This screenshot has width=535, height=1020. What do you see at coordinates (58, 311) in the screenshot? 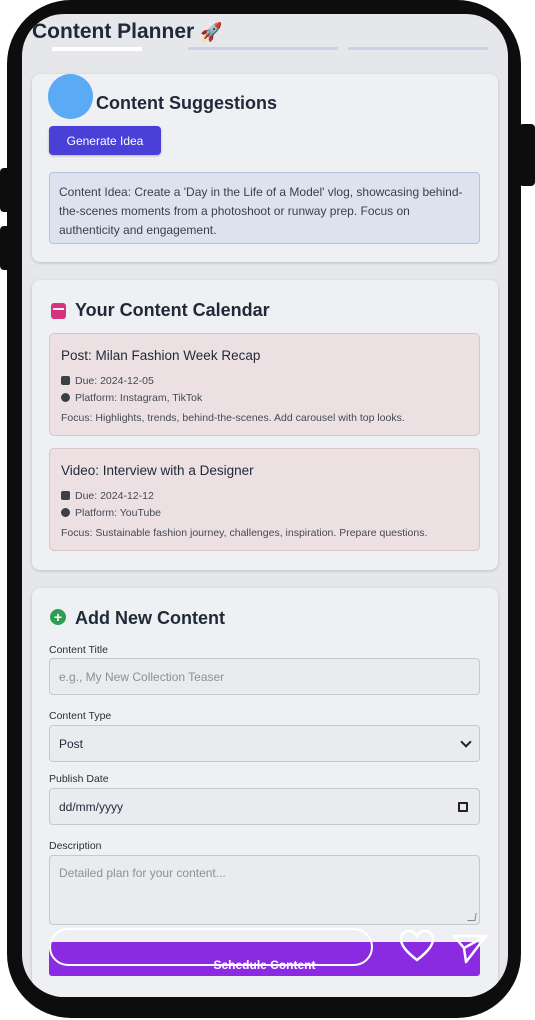
I see `calendar-icon` at bounding box center [58, 311].